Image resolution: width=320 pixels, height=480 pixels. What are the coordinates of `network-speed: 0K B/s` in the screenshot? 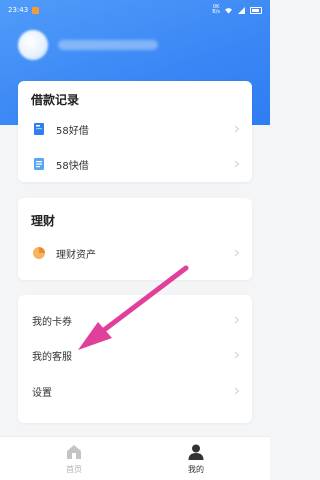 It's located at (216, 9).